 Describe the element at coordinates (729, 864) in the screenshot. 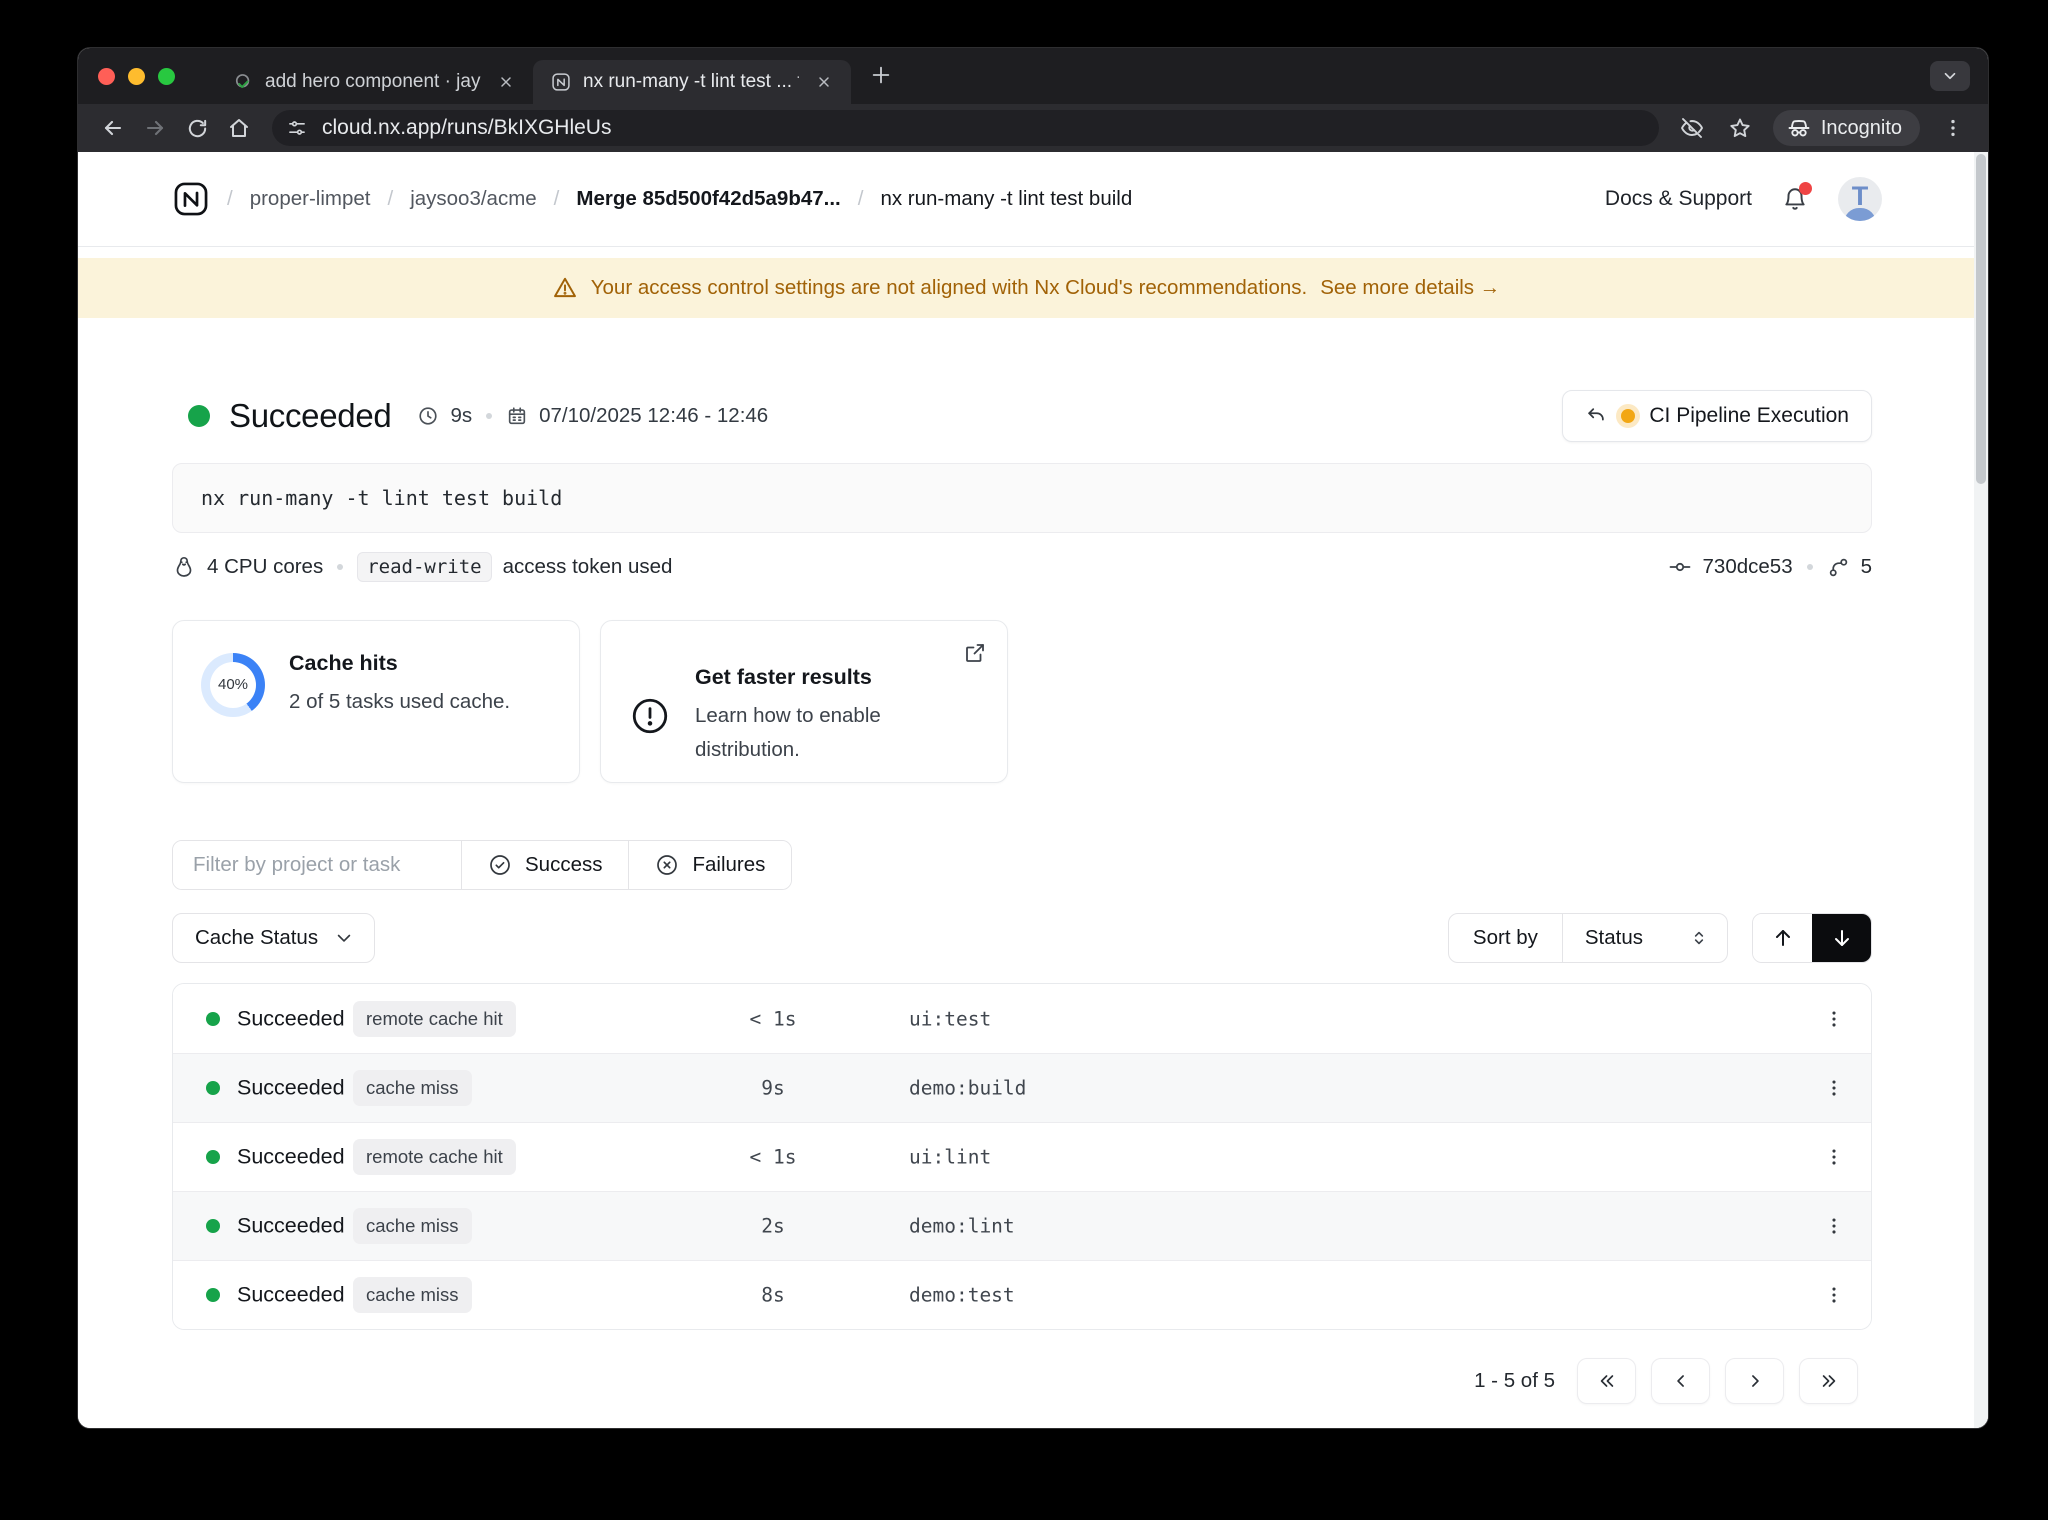

I see `failures-filter-label: Failures` at that location.